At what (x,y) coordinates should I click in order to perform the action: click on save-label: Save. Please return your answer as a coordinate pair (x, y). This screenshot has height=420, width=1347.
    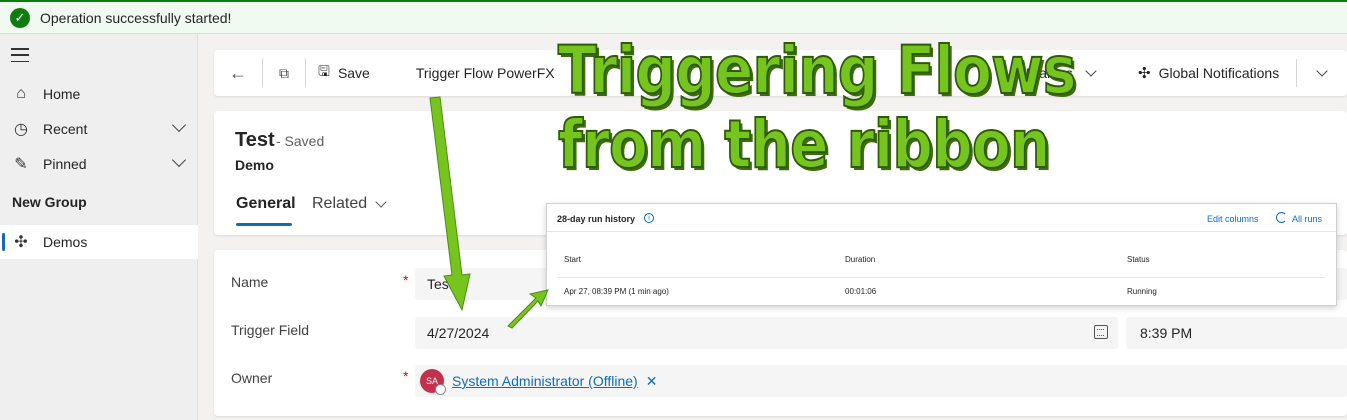
    Looking at the image, I should click on (353, 73).